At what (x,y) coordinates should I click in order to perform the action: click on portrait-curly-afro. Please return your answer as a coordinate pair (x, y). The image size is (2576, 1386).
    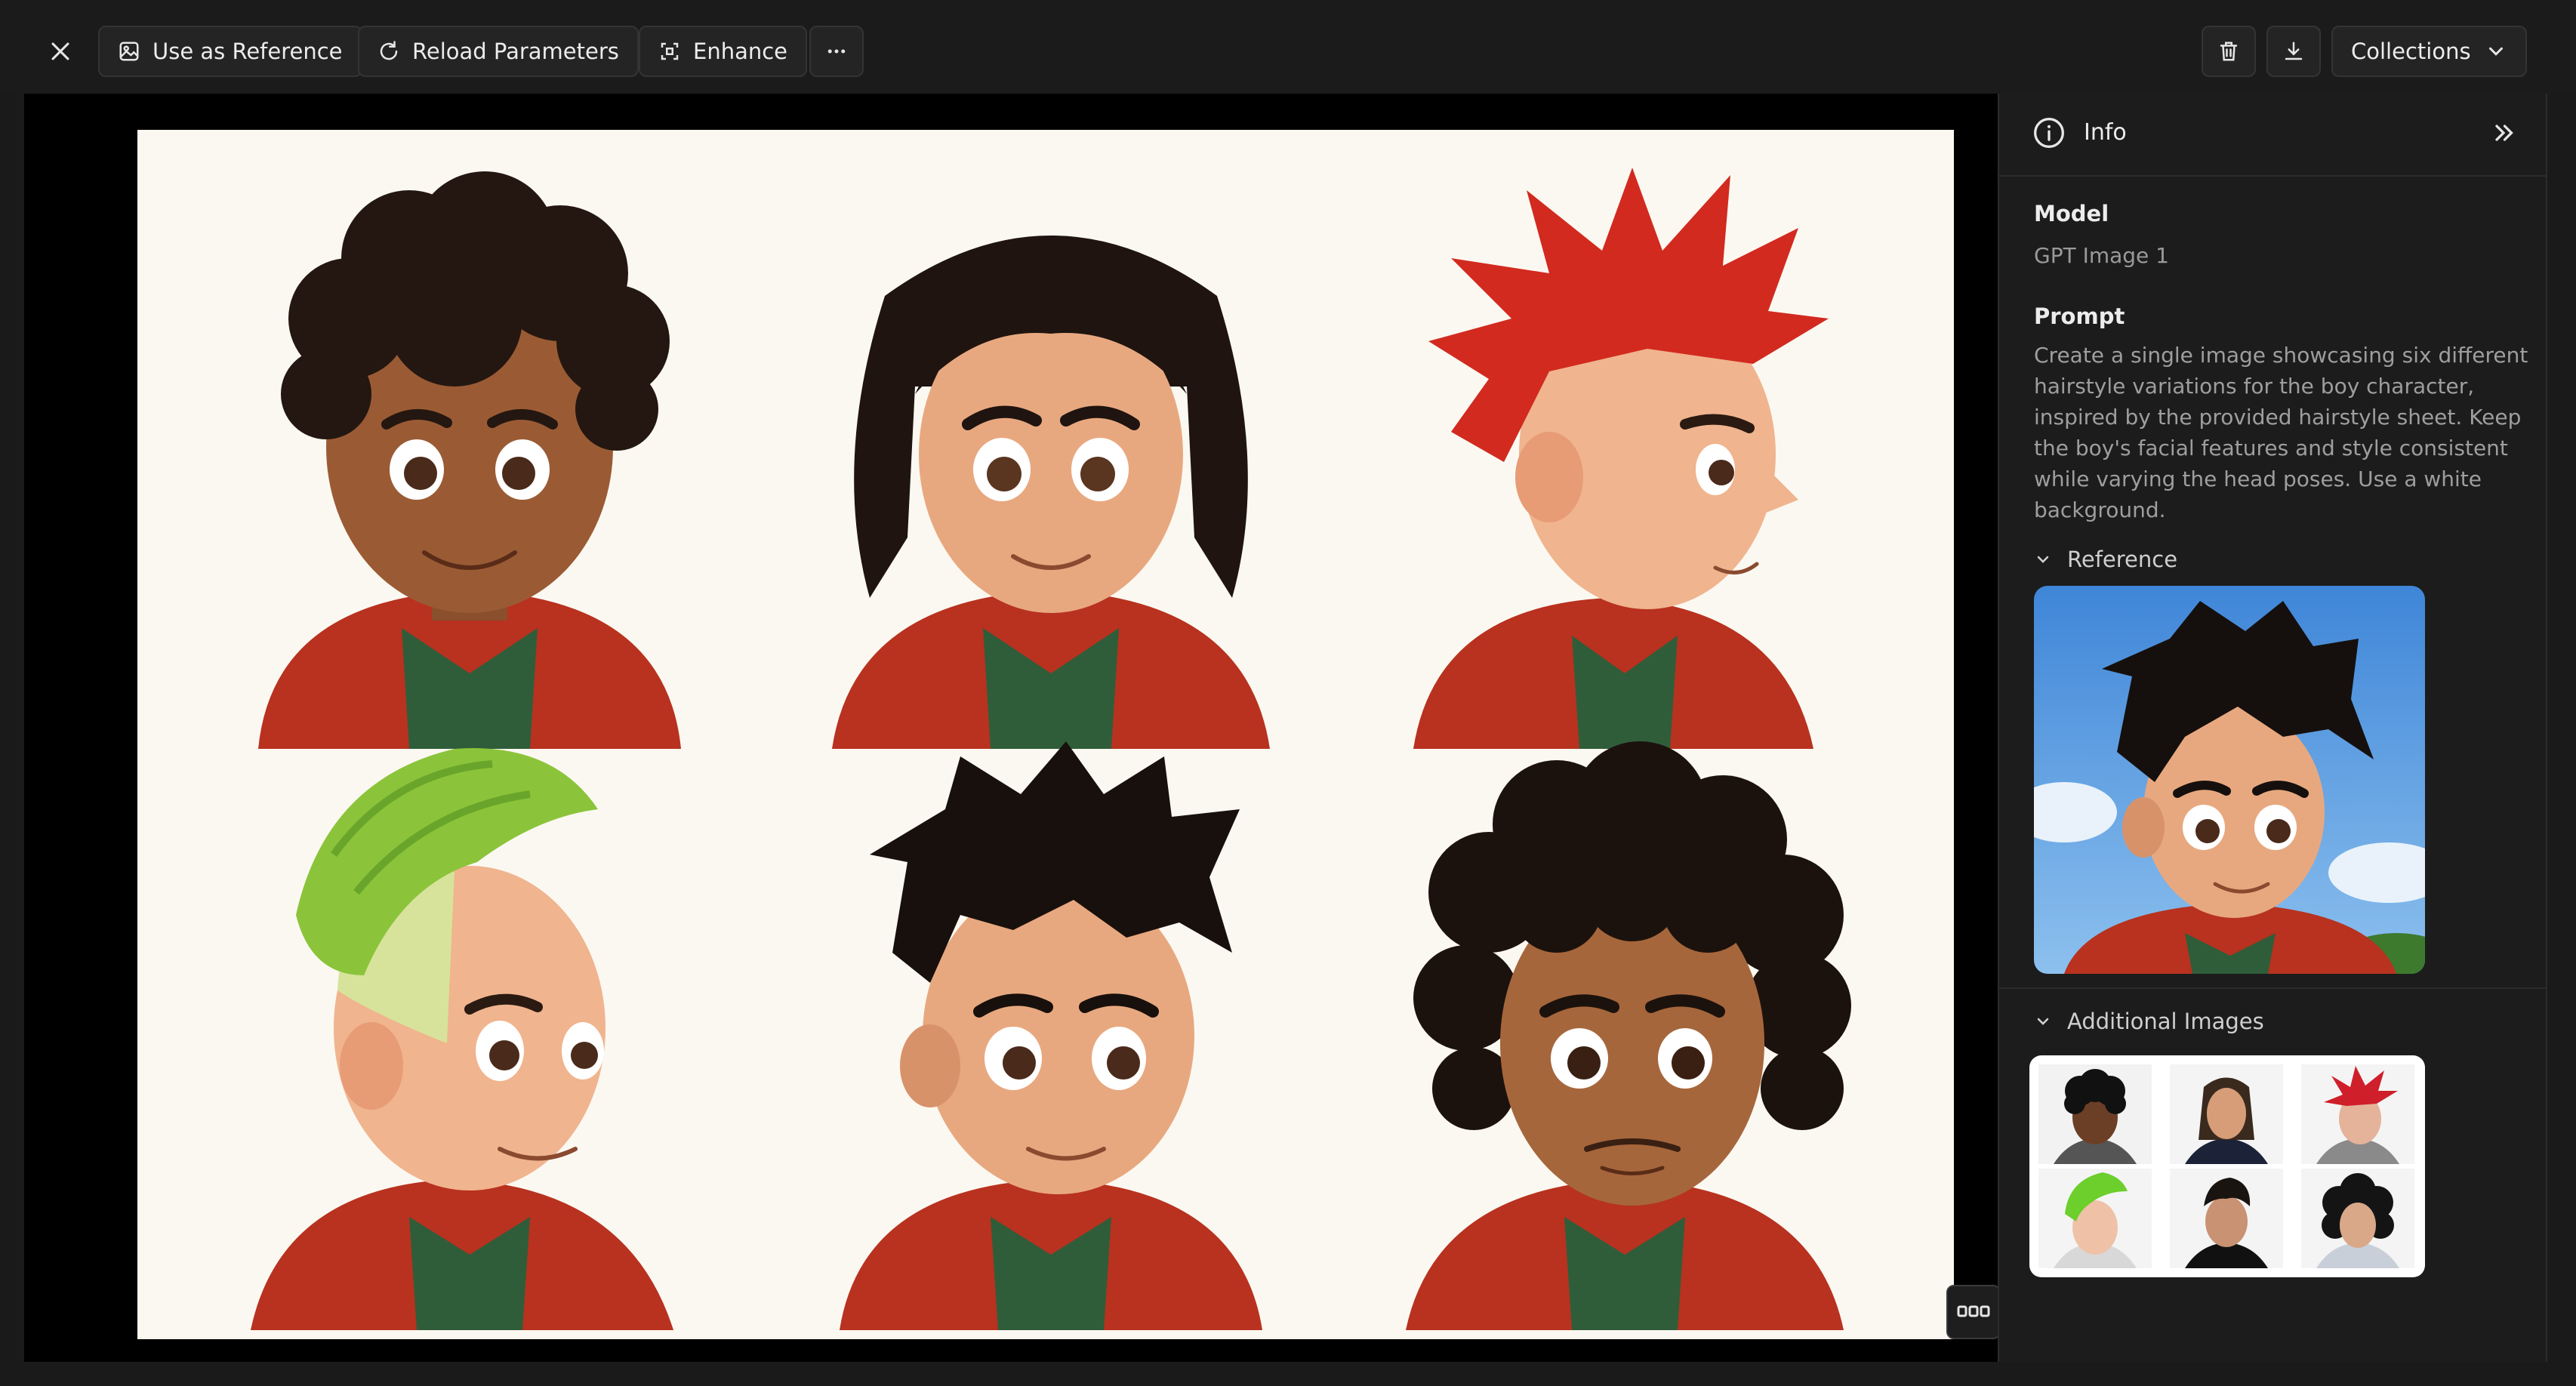
    Looking at the image, I should click on (469, 447).